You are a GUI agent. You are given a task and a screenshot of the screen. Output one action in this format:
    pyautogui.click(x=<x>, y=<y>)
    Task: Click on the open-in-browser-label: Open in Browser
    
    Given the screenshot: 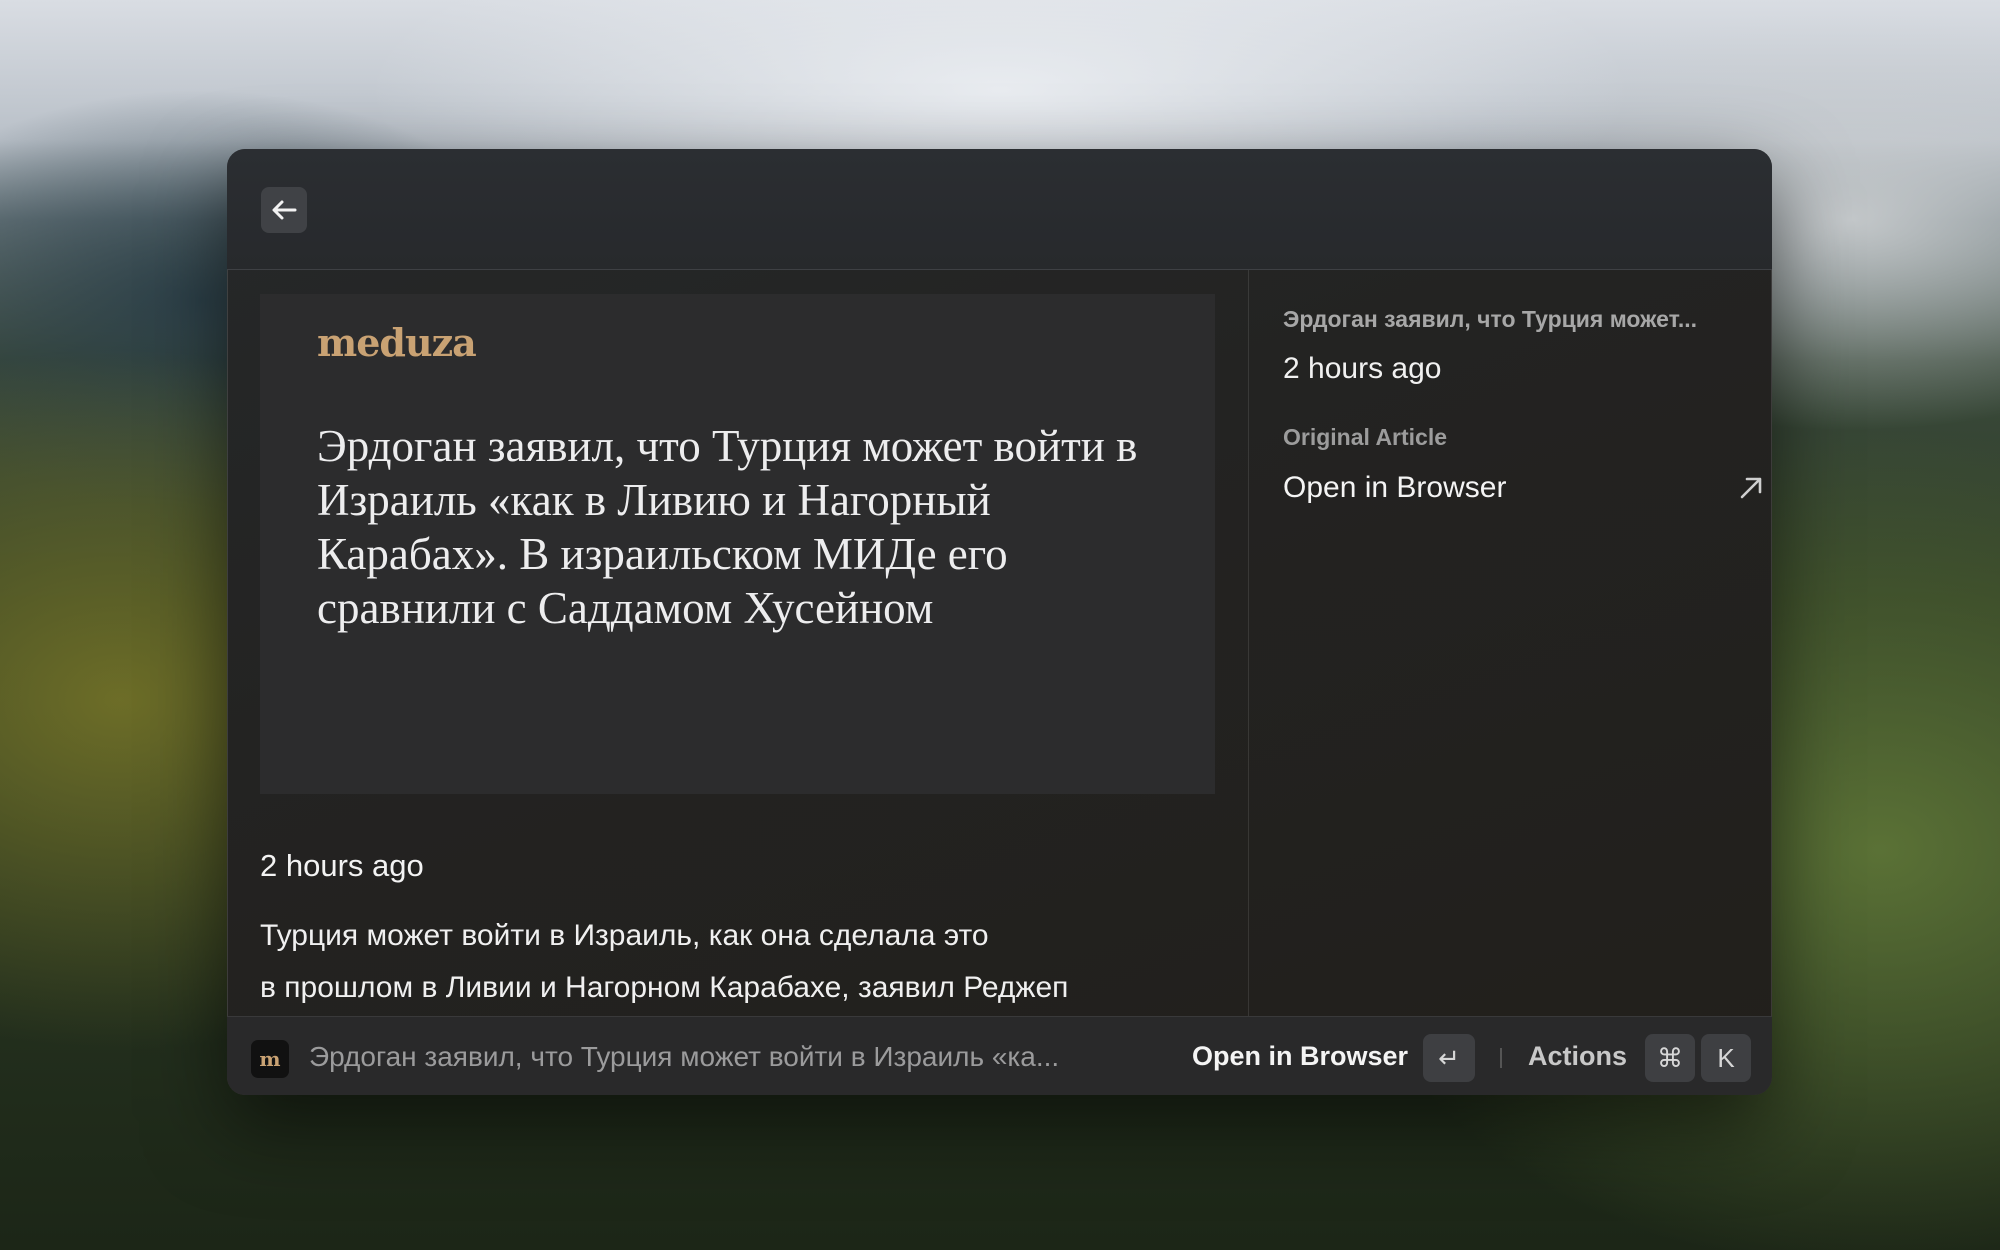 What is the action you would take?
    pyautogui.click(x=1395, y=487)
    